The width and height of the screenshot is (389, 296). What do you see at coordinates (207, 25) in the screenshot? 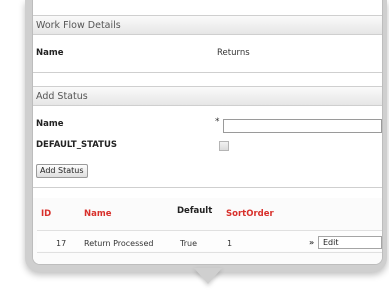
I see `workflow-details-header: Work Flow Details` at bounding box center [207, 25].